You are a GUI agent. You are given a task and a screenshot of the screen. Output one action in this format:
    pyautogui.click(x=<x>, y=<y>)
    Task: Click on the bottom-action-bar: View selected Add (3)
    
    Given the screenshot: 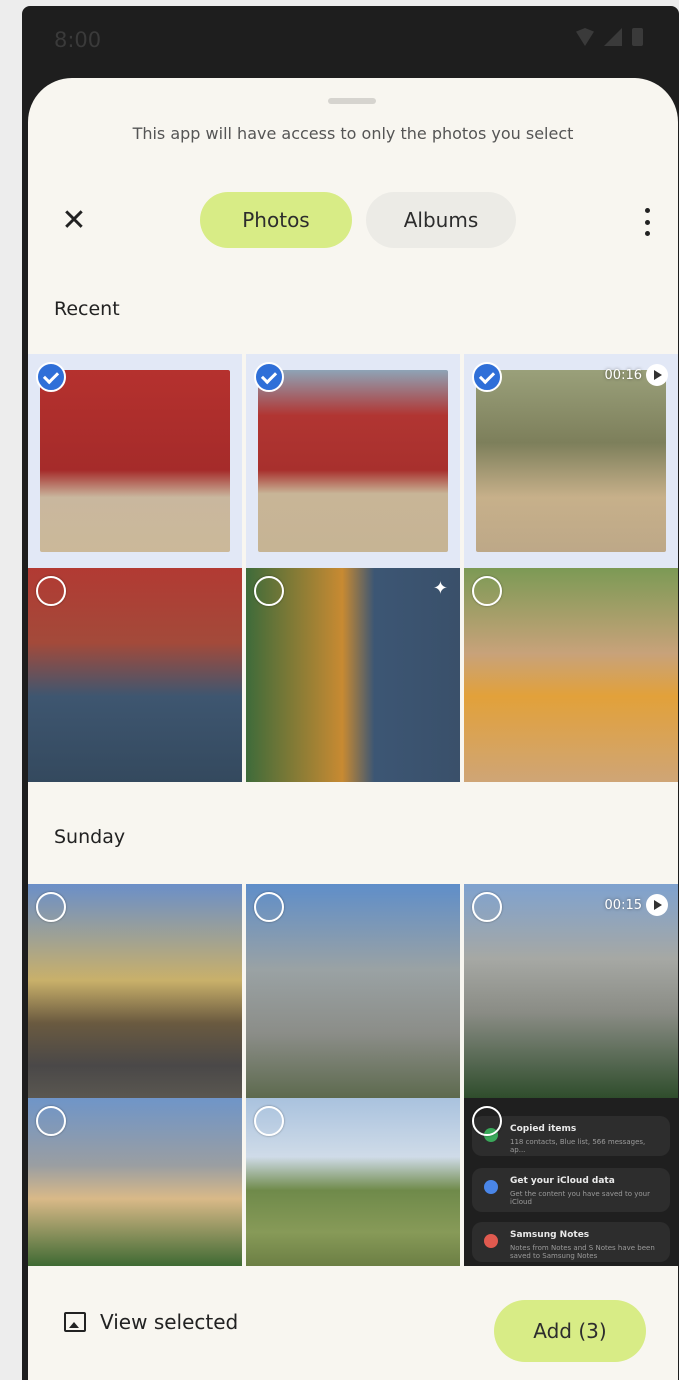 What is the action you would take?
    pyautogui.click(x=353, y=1328)
    